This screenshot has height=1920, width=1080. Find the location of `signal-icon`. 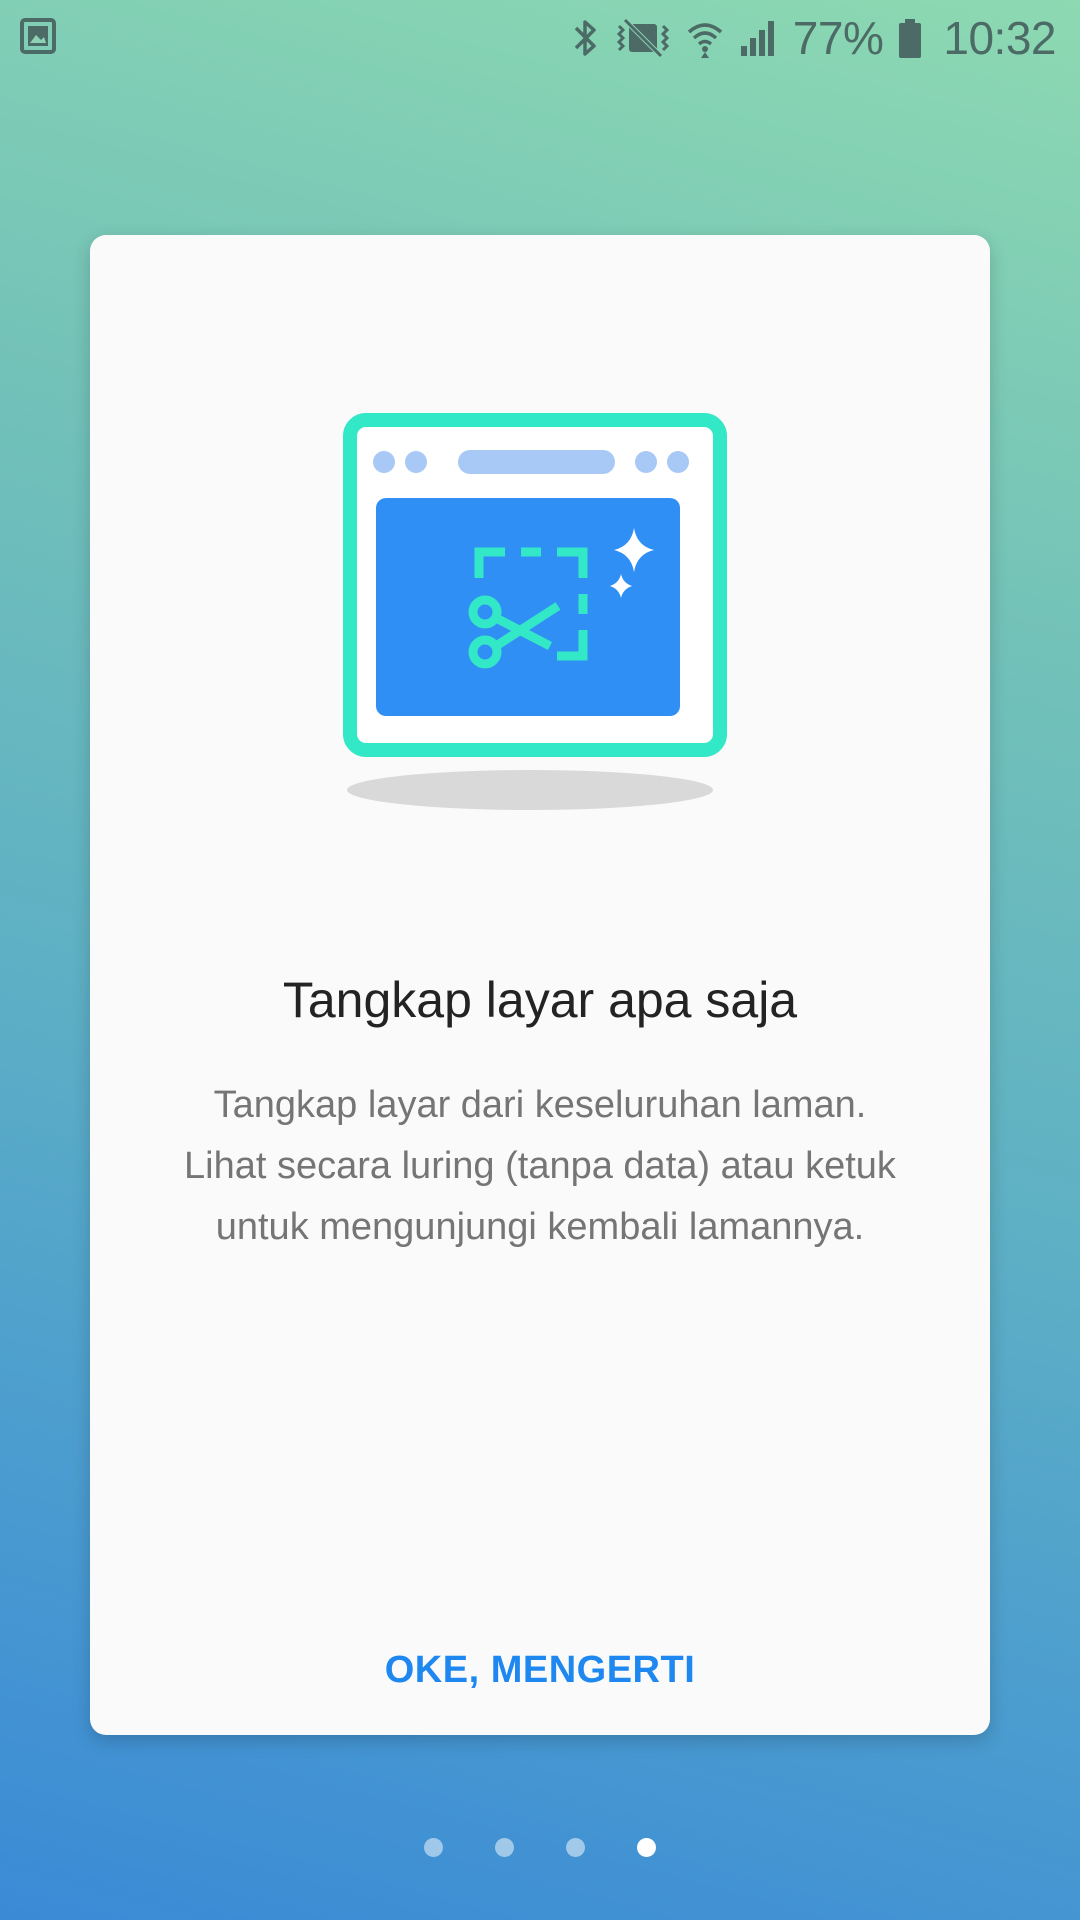

signal-icon is located at coordinates (759, 38).